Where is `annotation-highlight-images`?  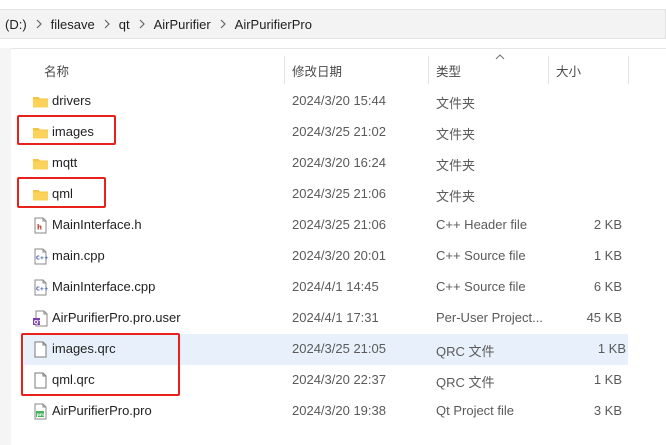 annotation-highlight-images is located at coordinates (66, 130).